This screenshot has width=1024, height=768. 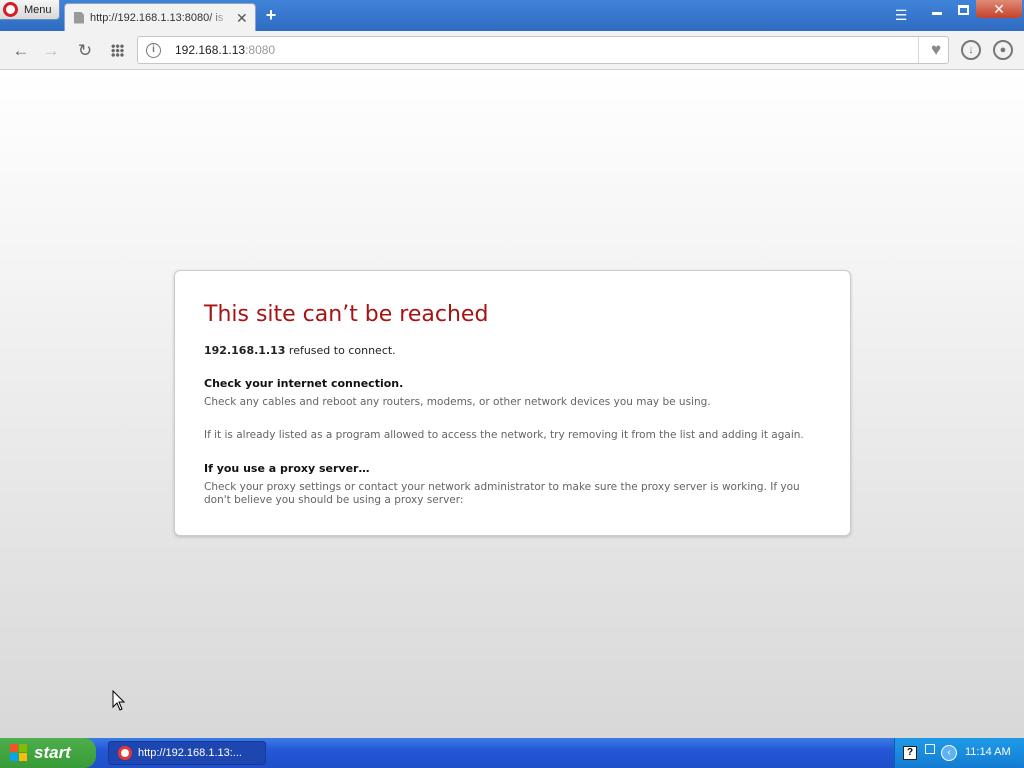 What do you see at coordinates (52, 752) in the screenshot?
I see `start-label: start` at bounding box center [52, 752].